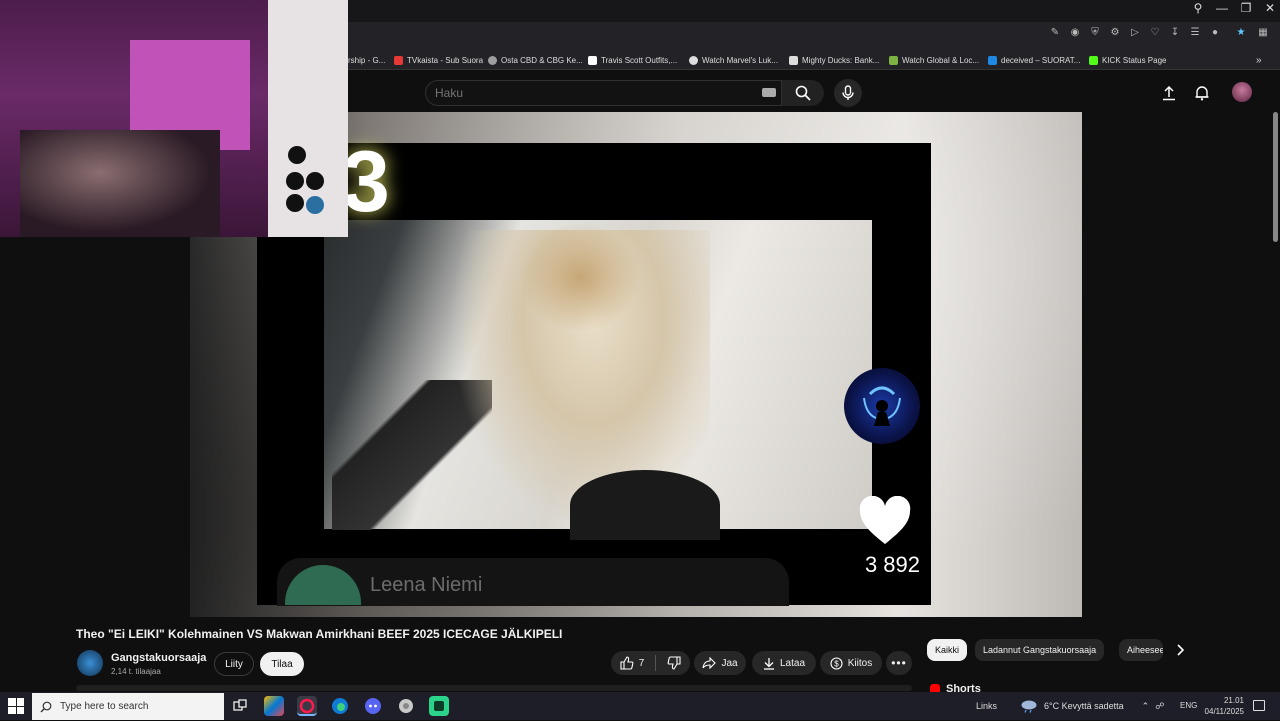  What do you see at coordinates (373, 706) in the screenshot?
I see `discord-icon` at bounding box center [373, 706].